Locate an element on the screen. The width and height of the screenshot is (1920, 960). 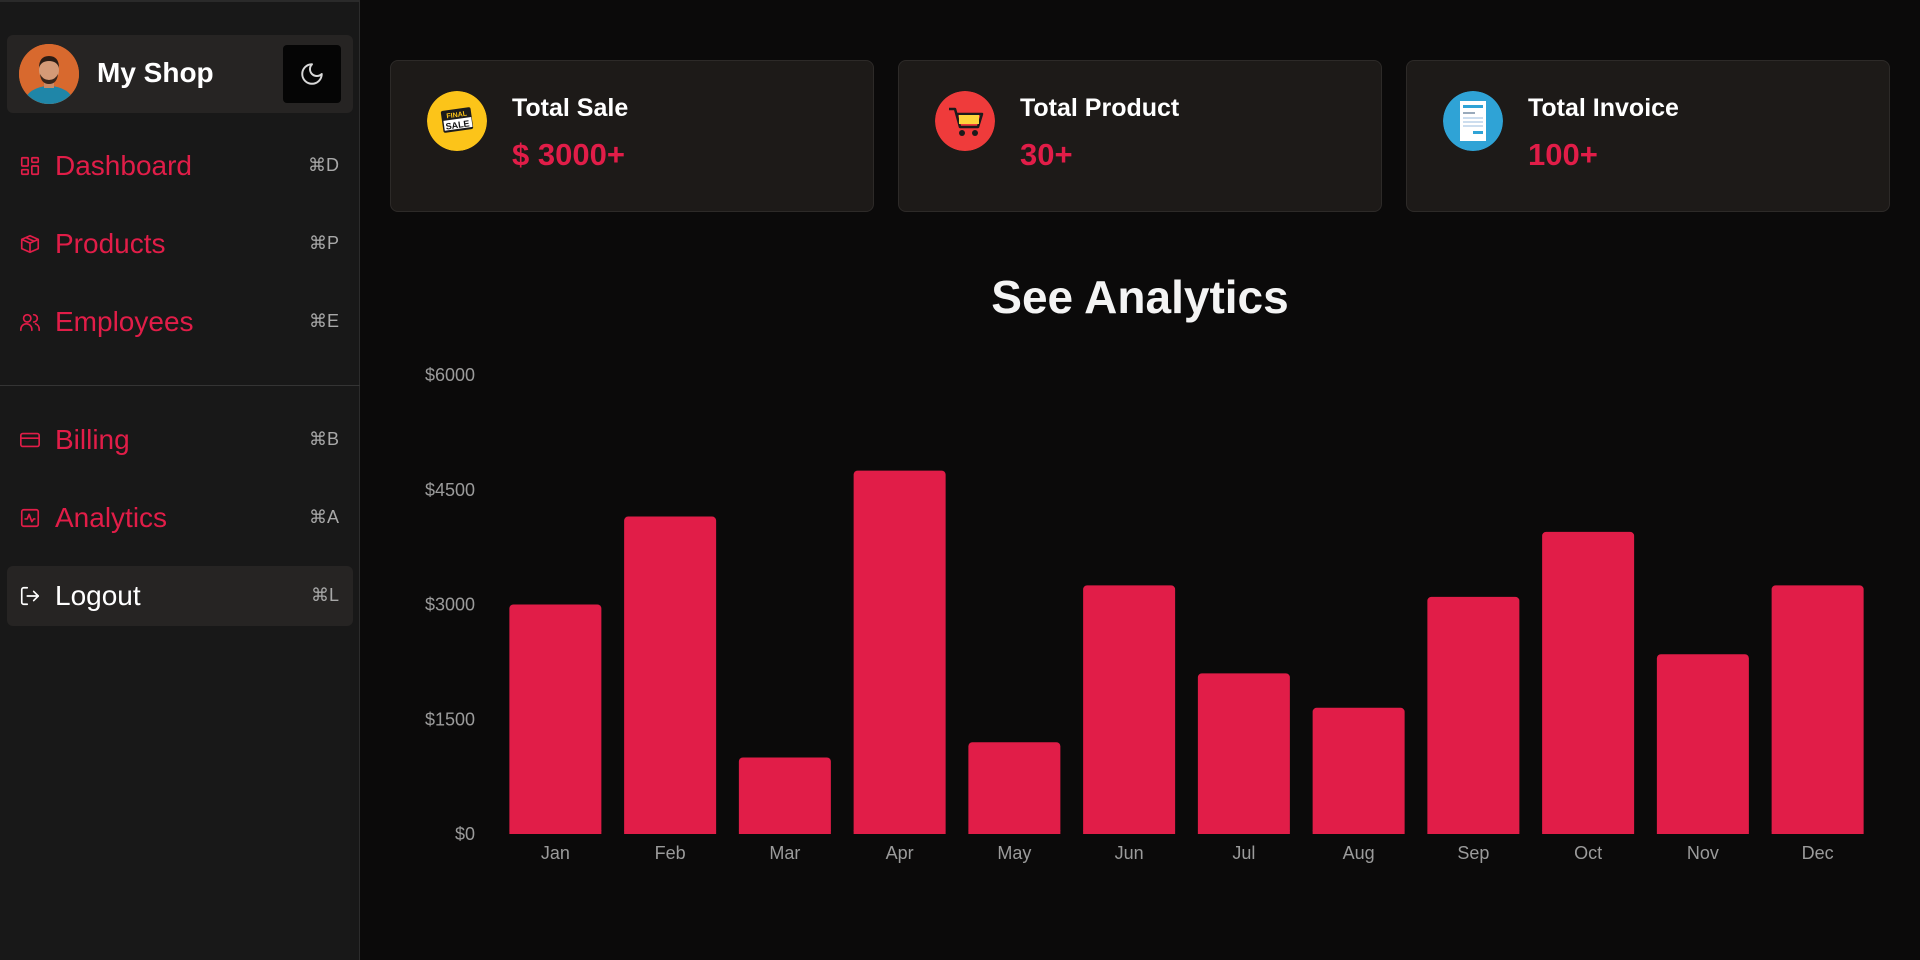
x-tick-label: Nov is located at coordinates (1703, 853).